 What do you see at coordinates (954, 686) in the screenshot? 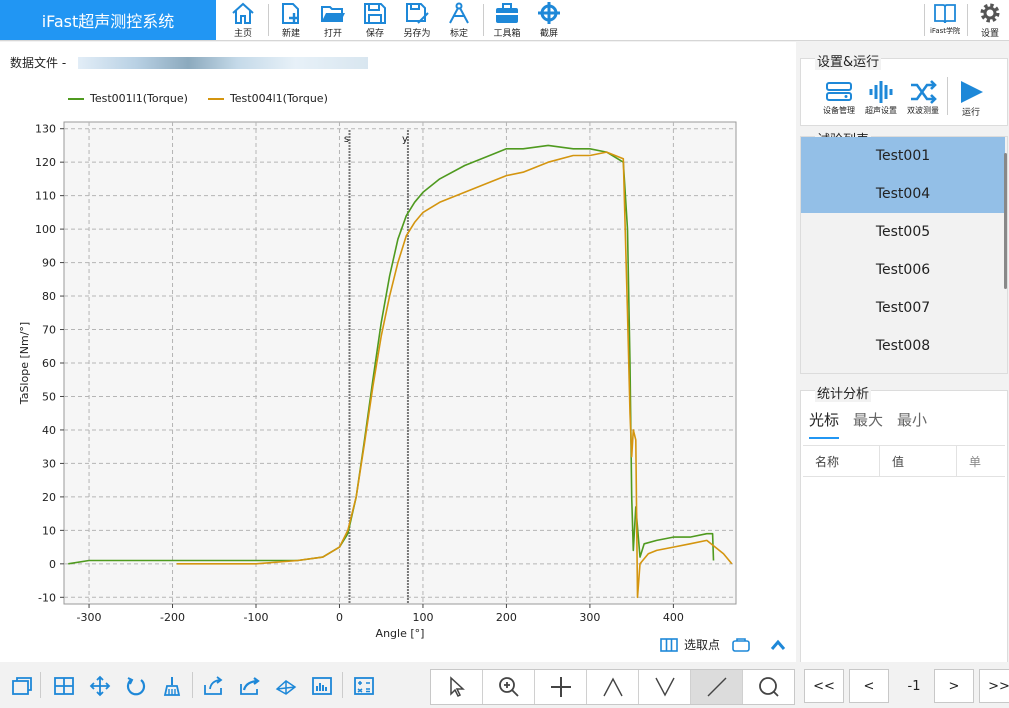
I see `next-page-button: >` at bounding box center [954, 686].